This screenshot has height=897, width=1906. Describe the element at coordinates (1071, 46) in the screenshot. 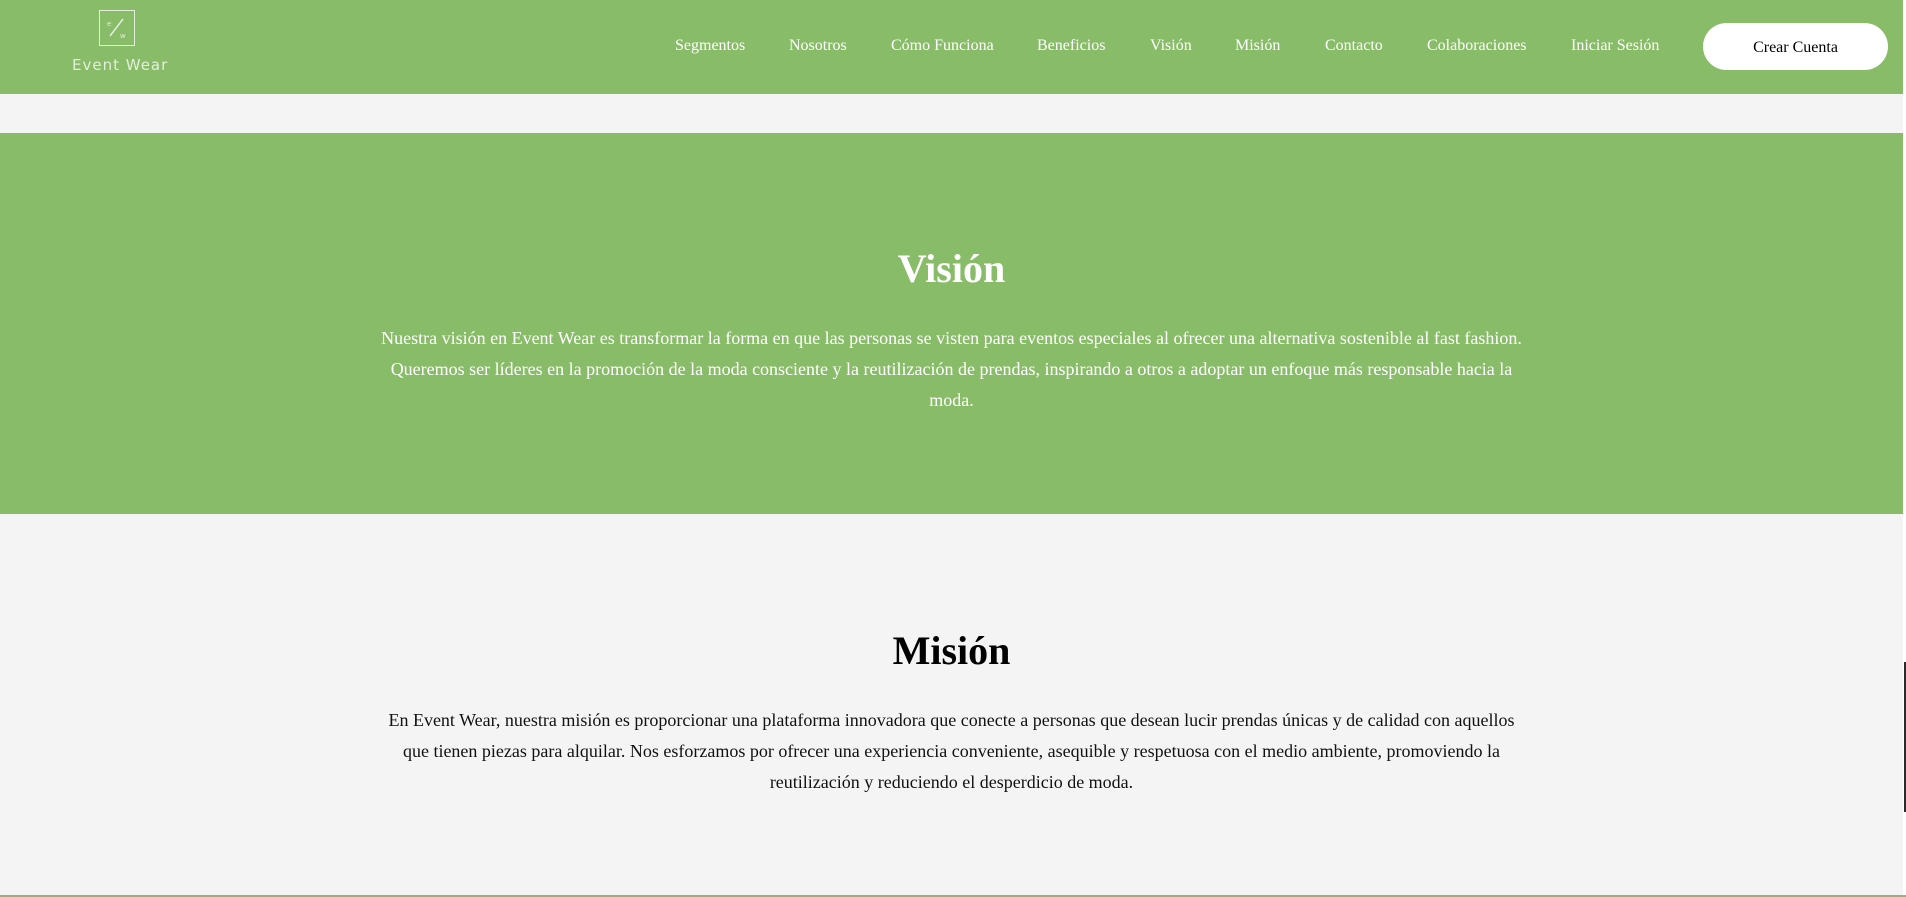

I see `nav-item-beneficios: Beneficios` at that location.